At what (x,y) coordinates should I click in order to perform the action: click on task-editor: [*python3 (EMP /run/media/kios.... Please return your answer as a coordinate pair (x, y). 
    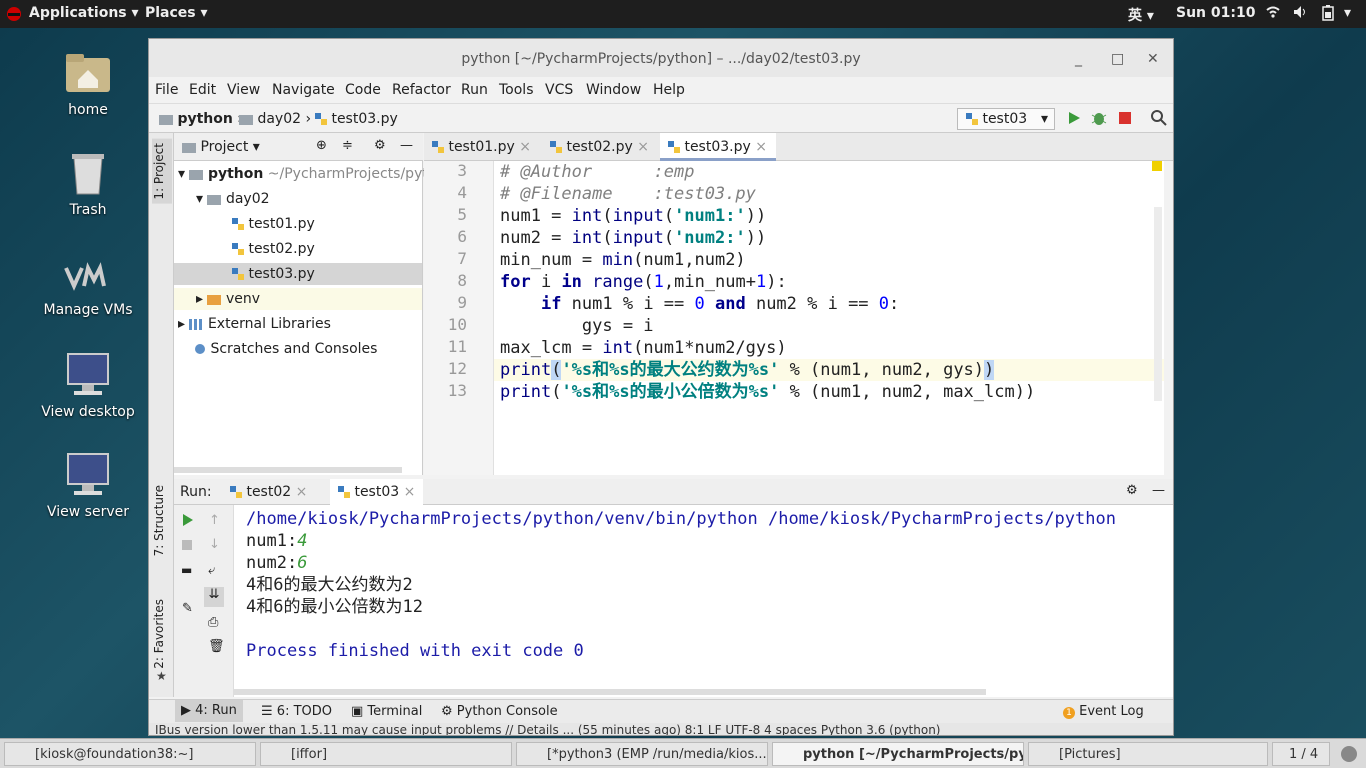
    Looking at the image, I should click on (642, 754).